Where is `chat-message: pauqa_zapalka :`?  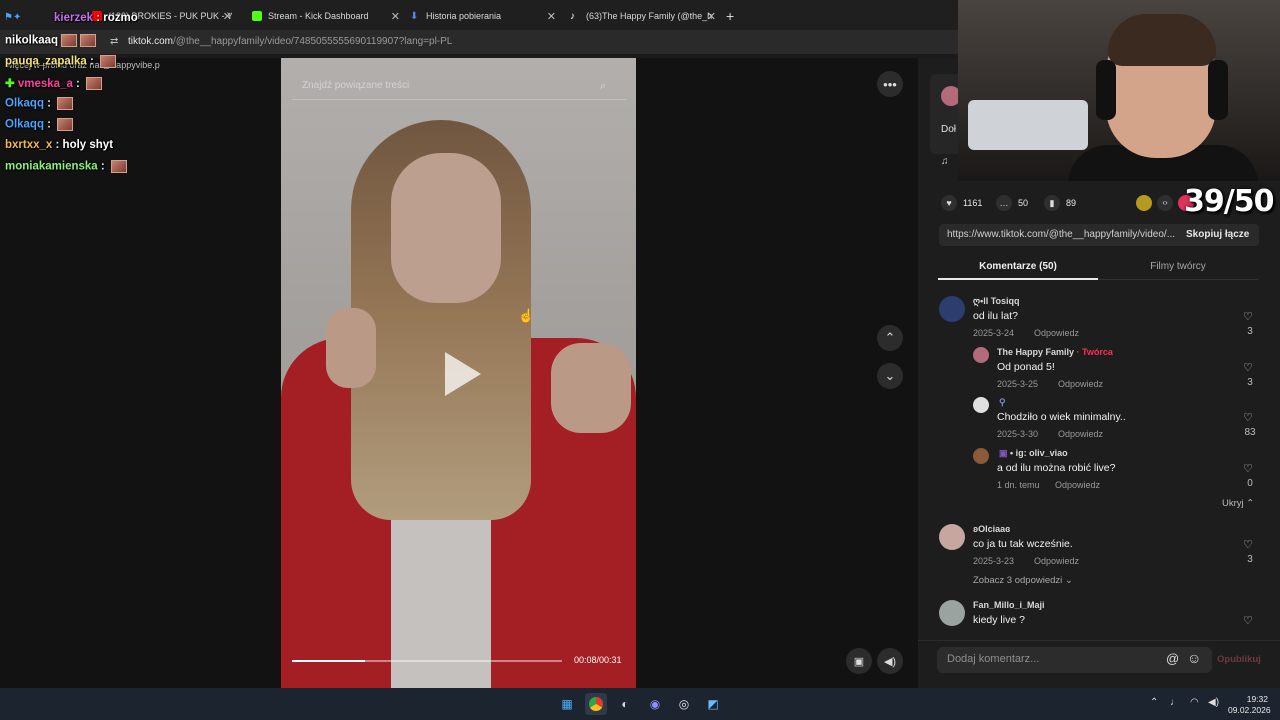 chat-message: pauqa_zapalka : is located at coordinates (61, 61).